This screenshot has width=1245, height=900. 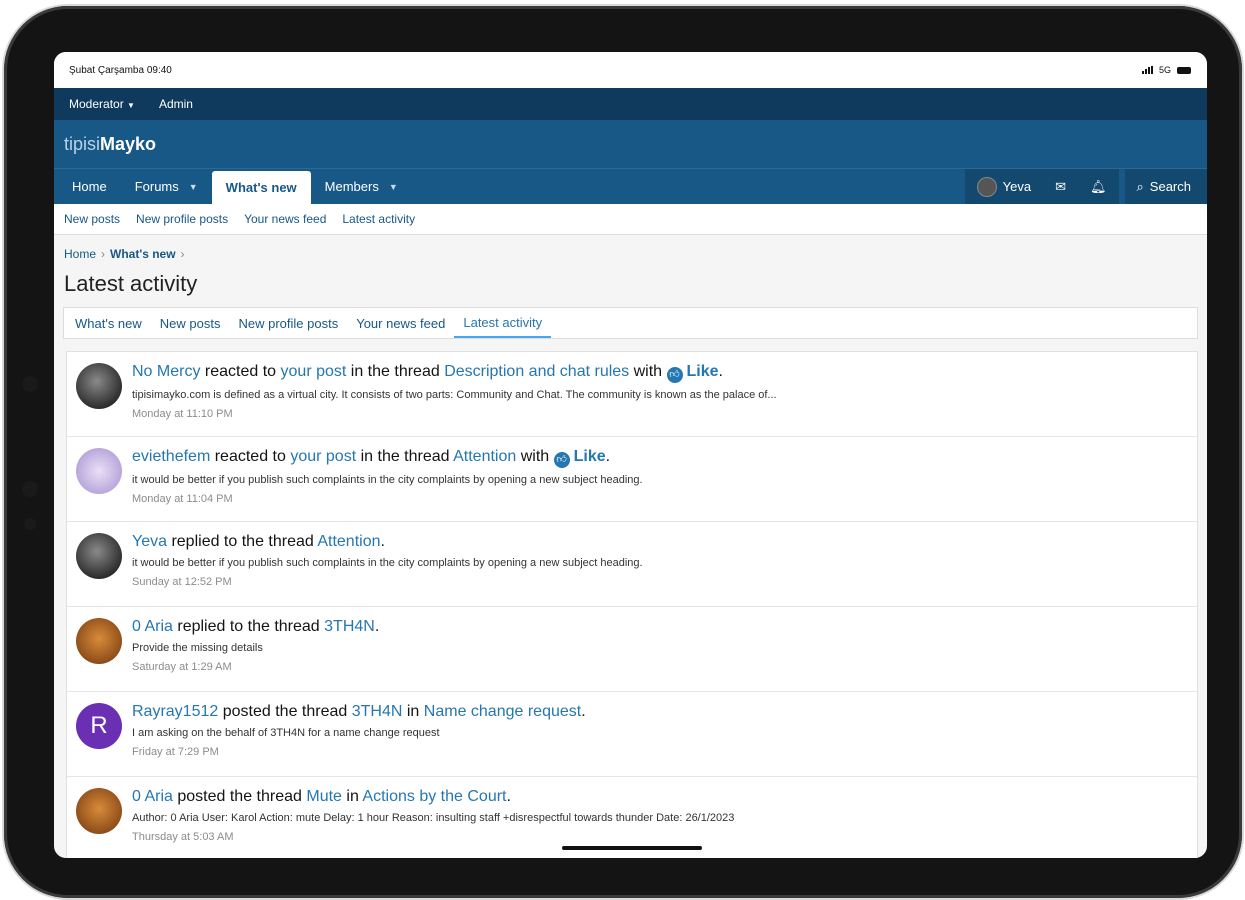 I want to click on tab-whats-new: What's new, so click(x=261, y=187).